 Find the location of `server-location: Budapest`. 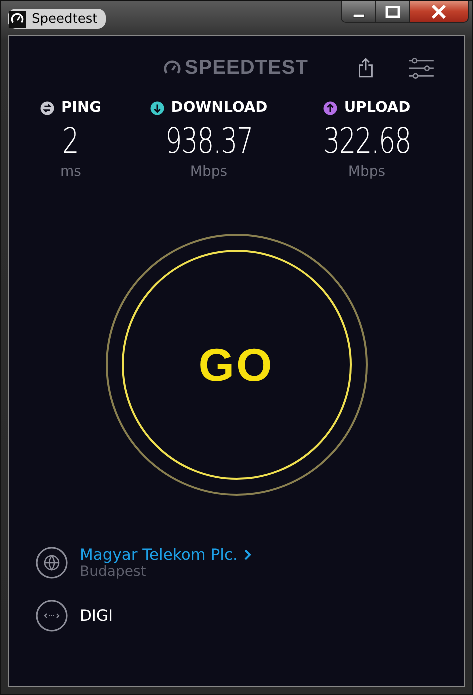

server-location: Budapest is located at coordinates (114, 572).